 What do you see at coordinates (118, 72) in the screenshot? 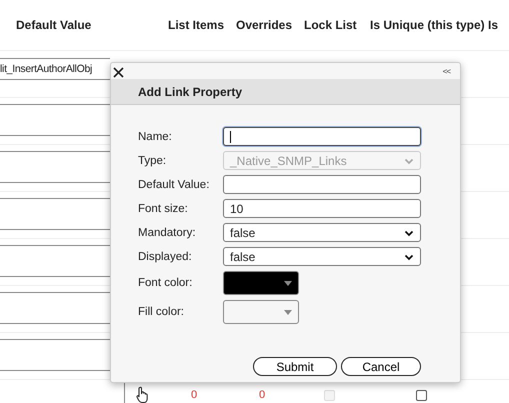
I see `close-icon` at bounding box center [118, 72].